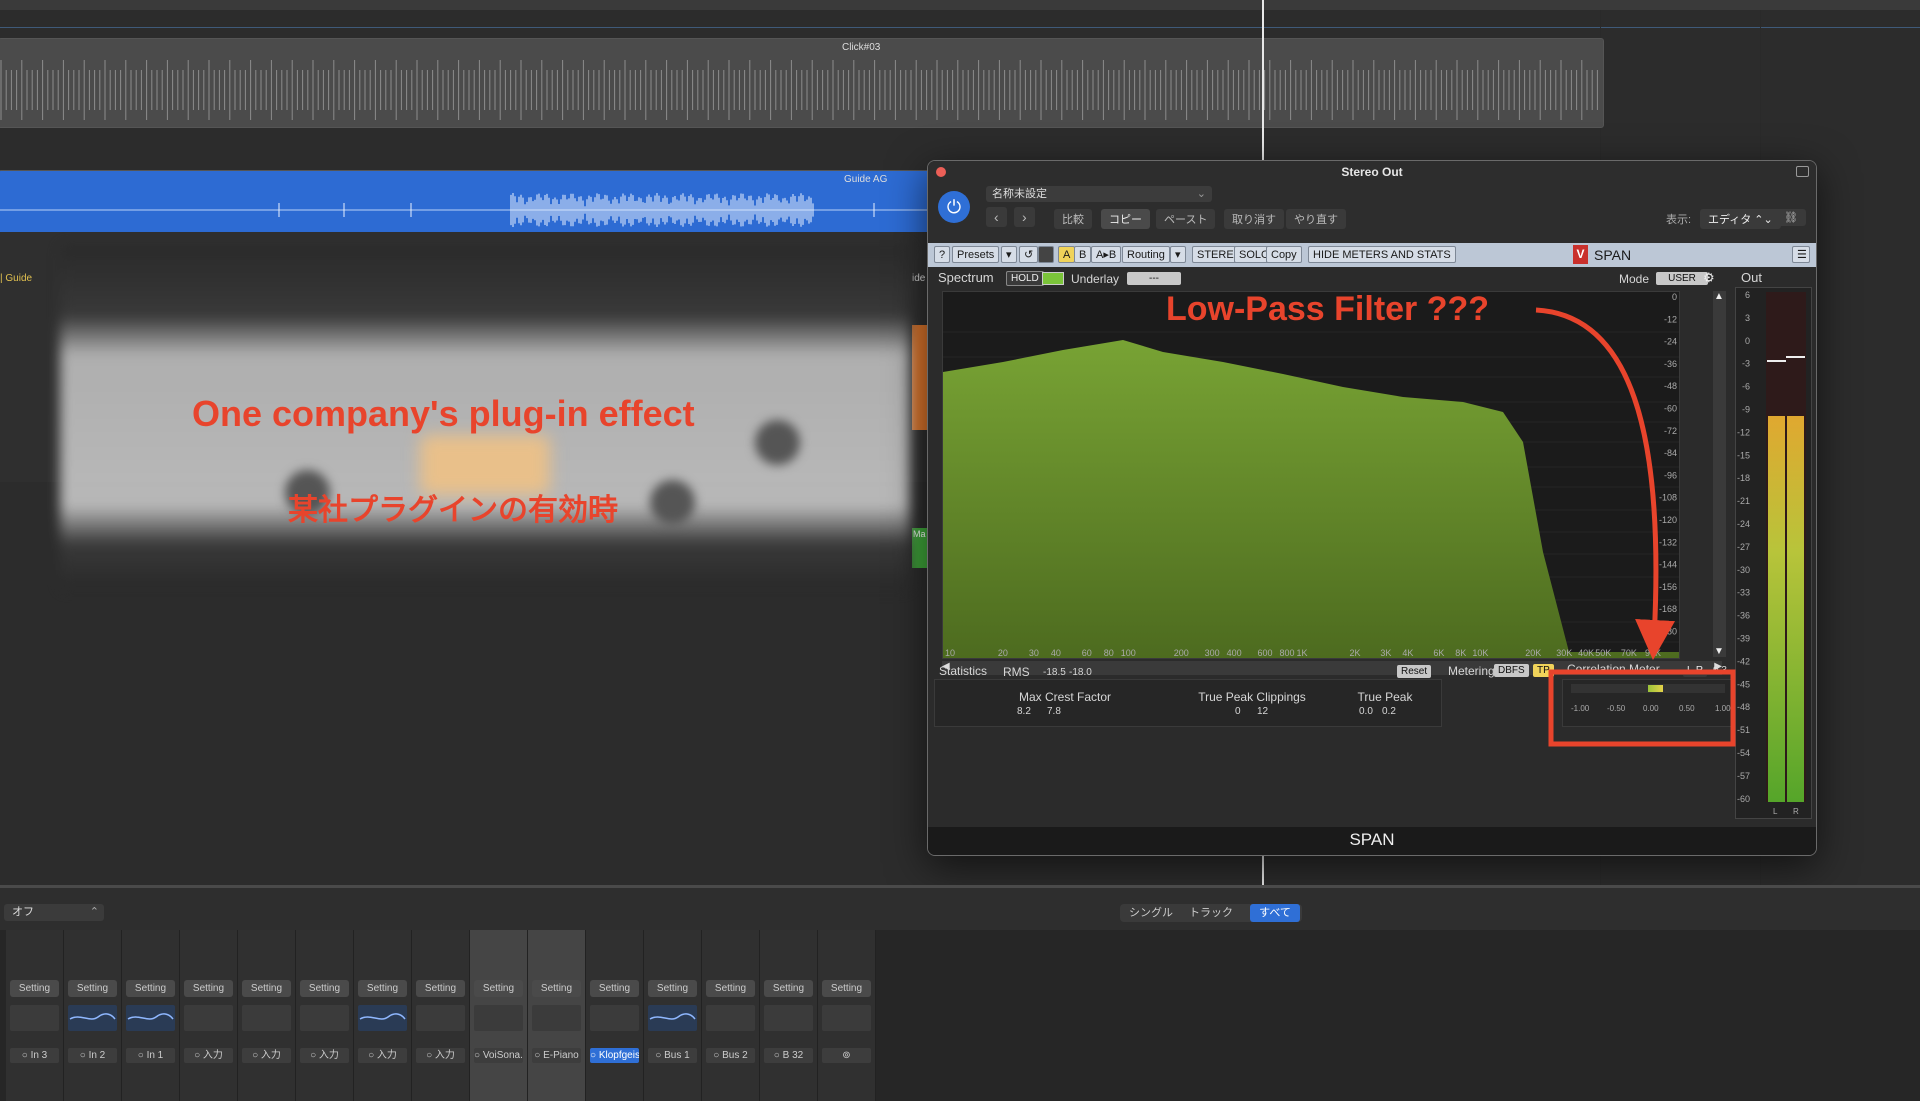 The image size is (1920, 1101). I want to click on tab-tracks: トラック, so click(1211, 913).